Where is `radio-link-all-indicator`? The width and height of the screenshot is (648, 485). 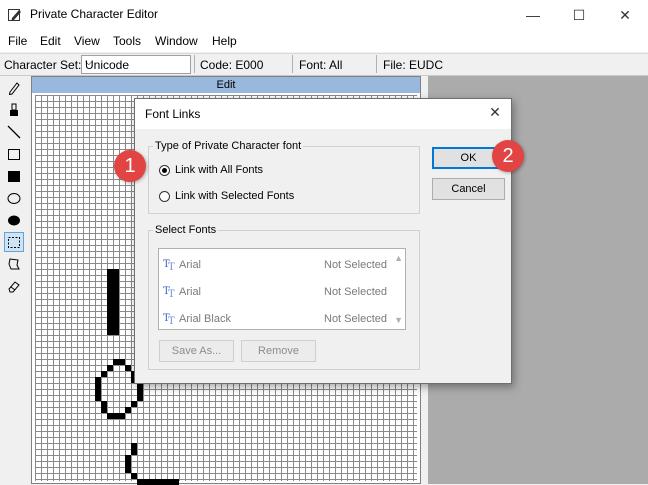
radio-link-all-indicator is located at coordinates (164, 170).